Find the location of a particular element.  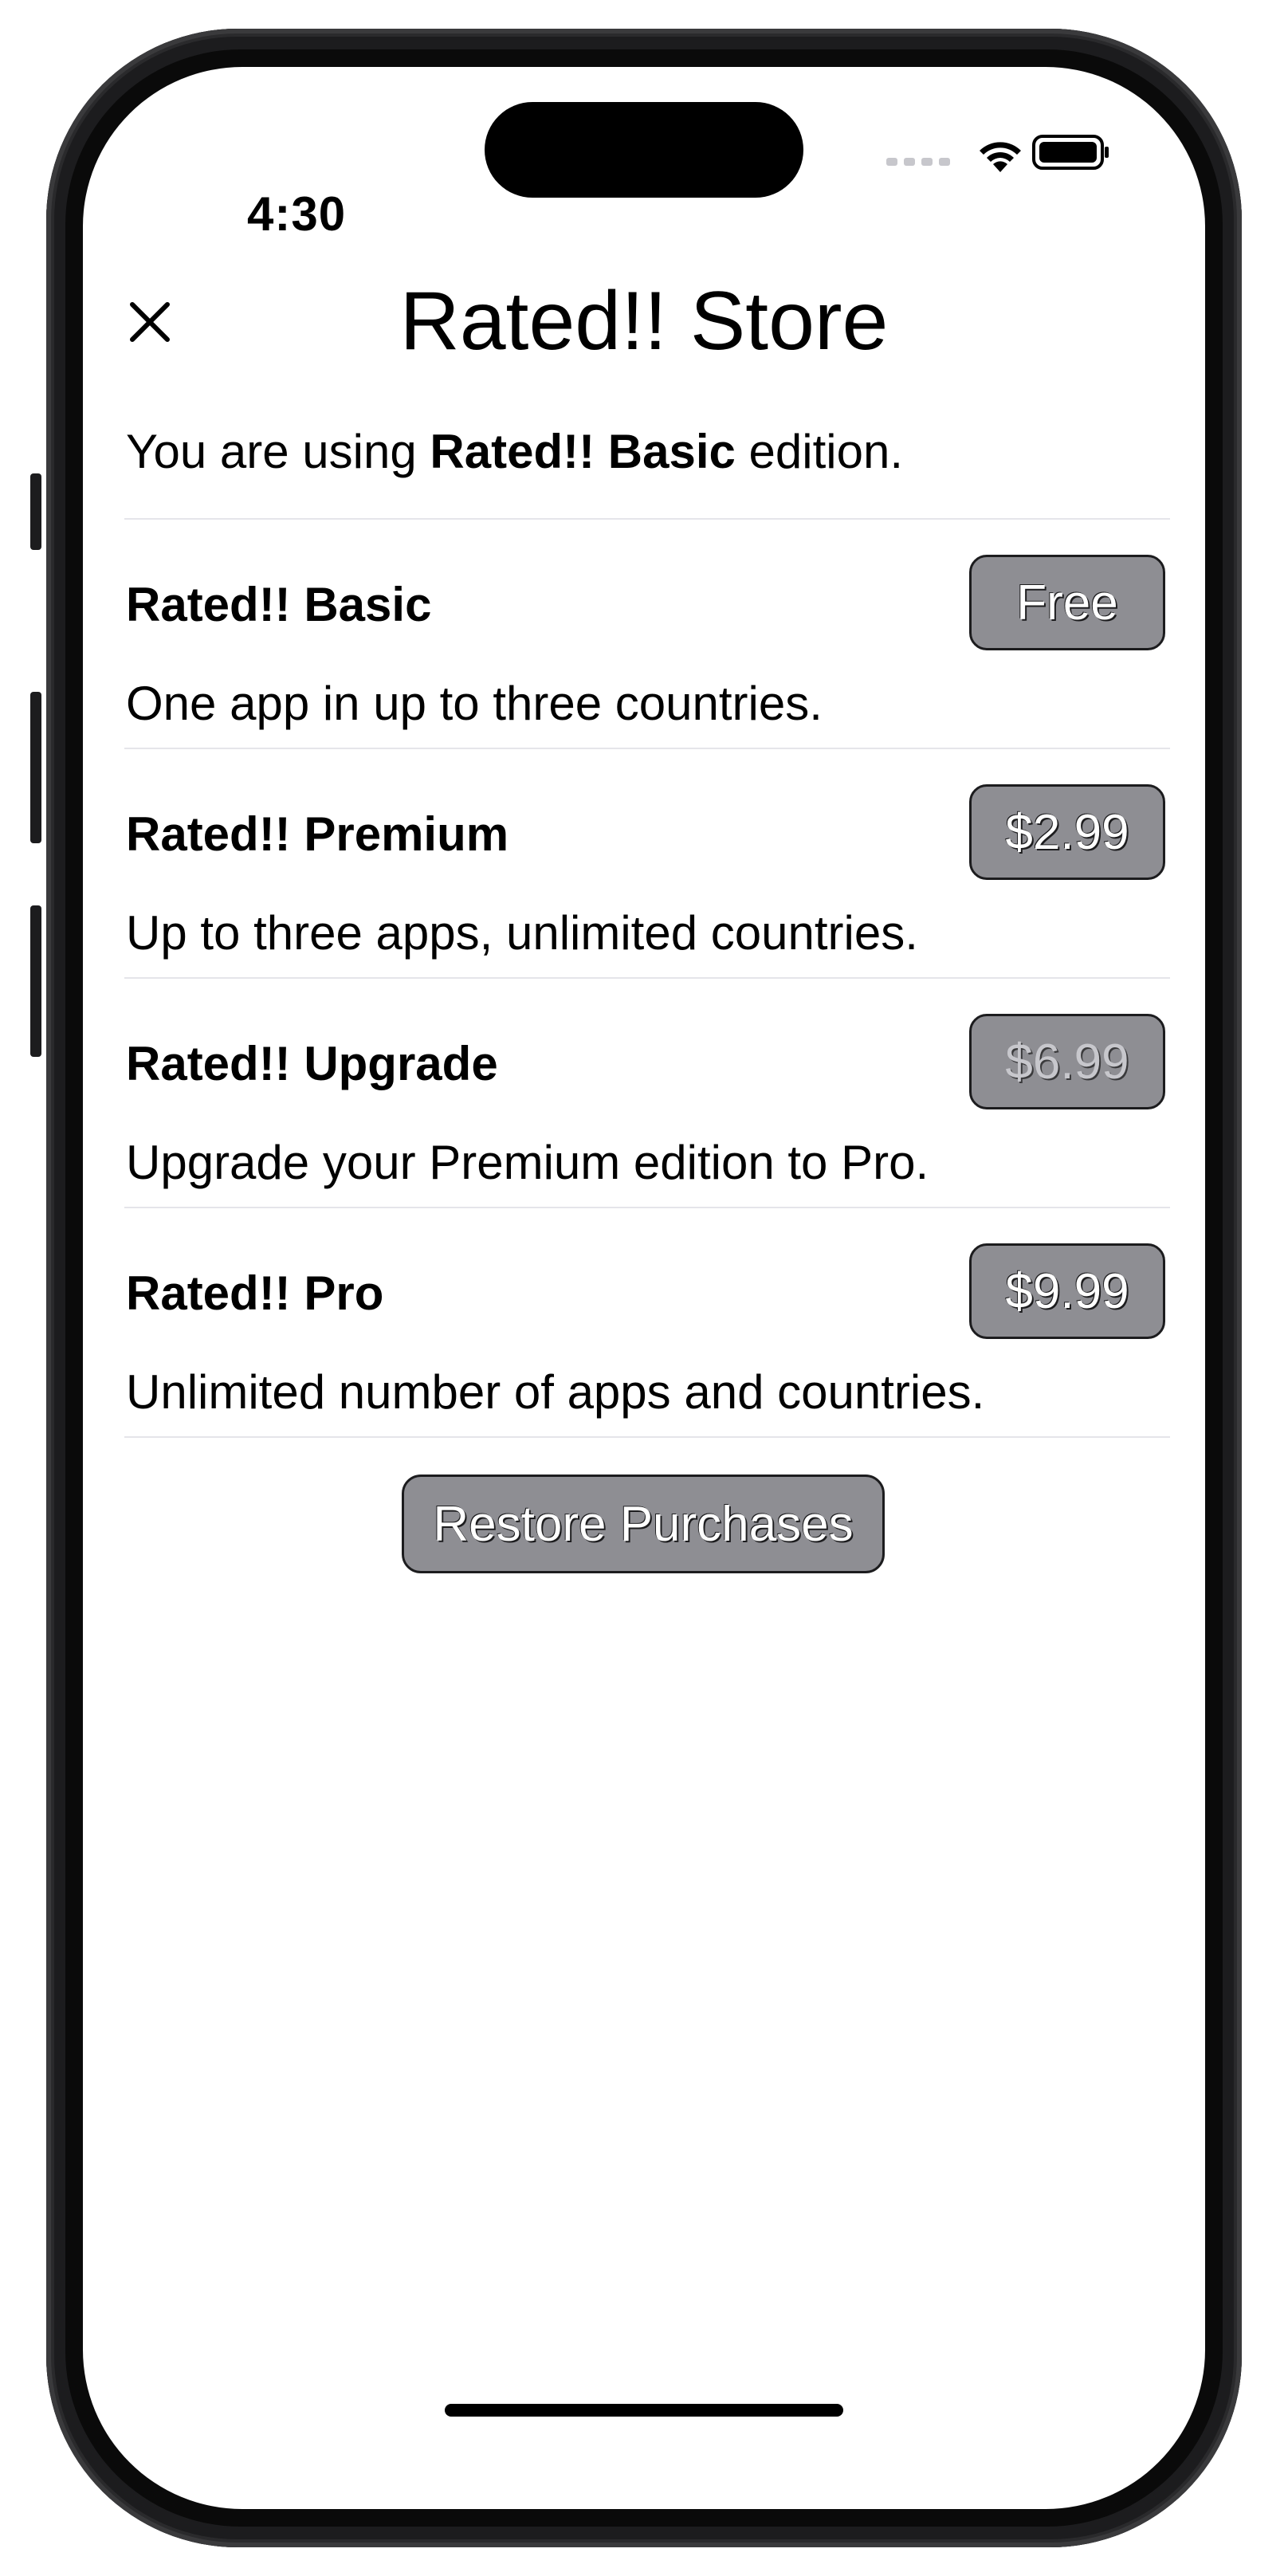

current-edition-name: Rated!! Basic is located at coordinates (583, 451).